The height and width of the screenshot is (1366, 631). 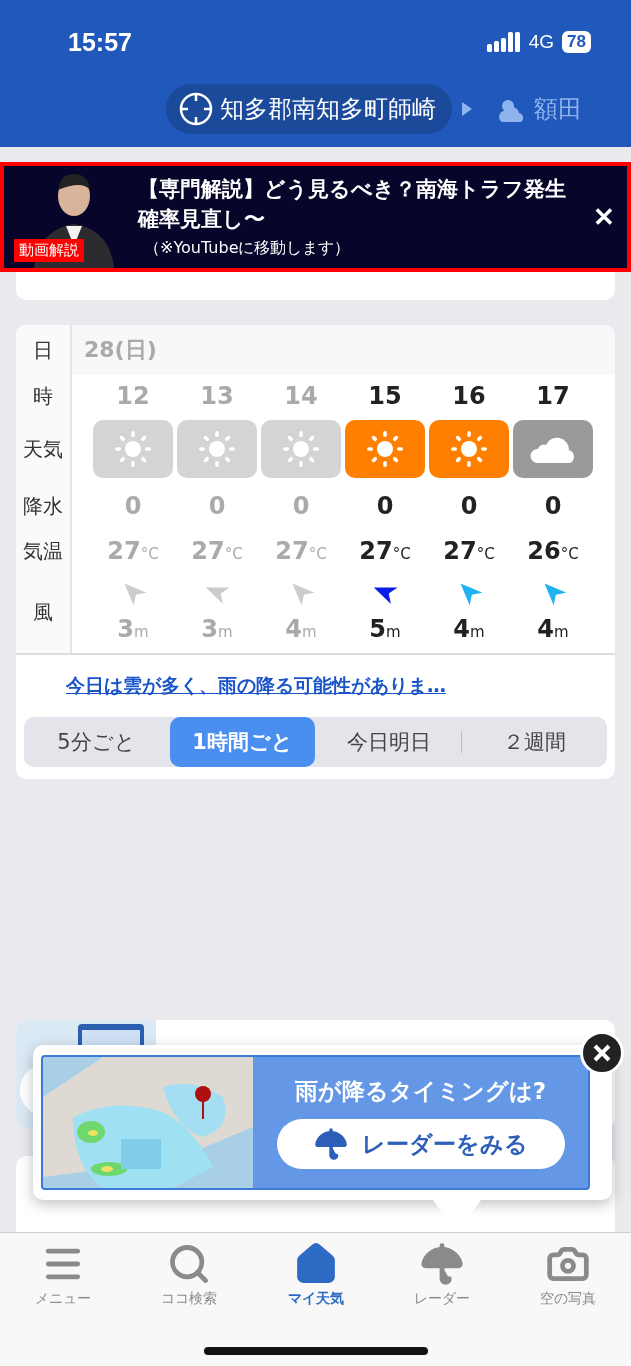 I want to click on date-label: 28(日), so click(x=120, y=350).